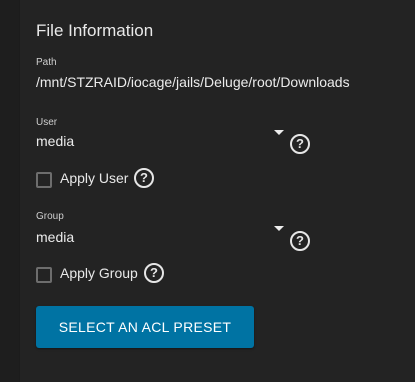  Describe the element at coordinates (94, 178) in the screenshot. I see `apply-user-label: Apply User` at that location.